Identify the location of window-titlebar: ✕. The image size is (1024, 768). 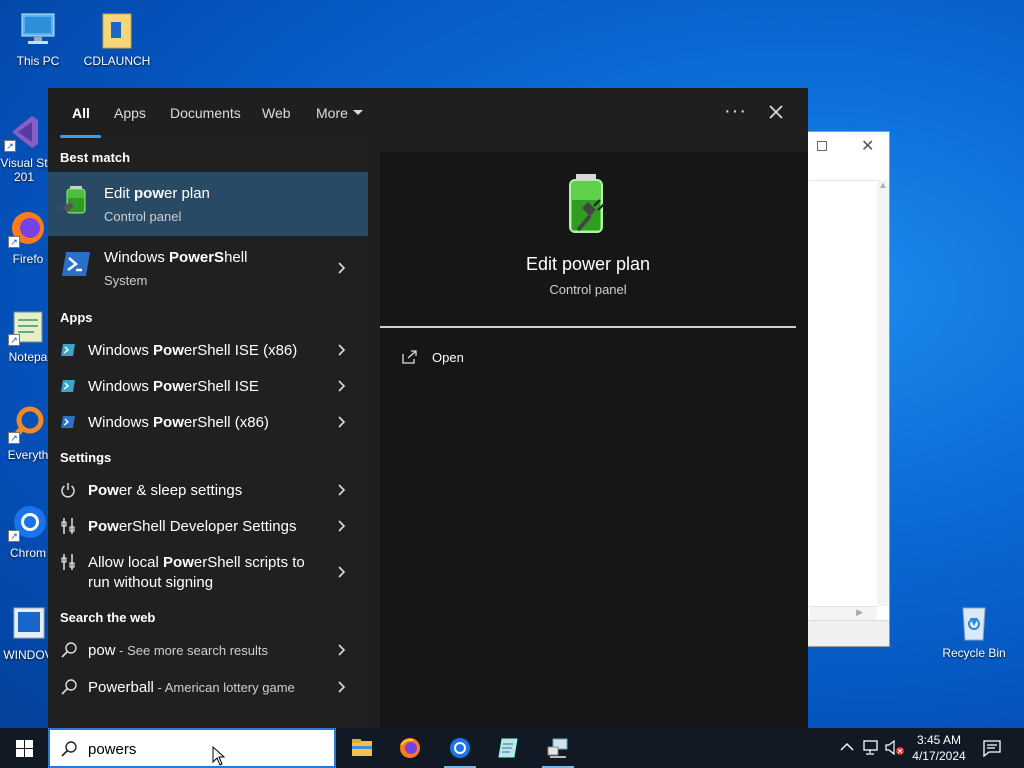
(848, 146).